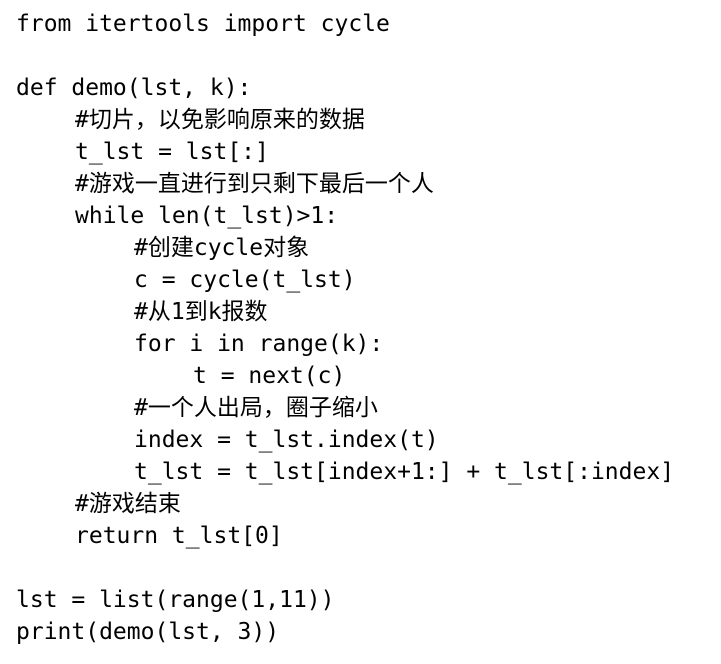 Image resolution: width=721 pixels, height=664 pixels. What do you see at coordinates (404, 472) in the screenshot?
I see `code-line: t_lst = t_lst[index+1:] + t_lst[:index]` at bounding box center [404, 472].